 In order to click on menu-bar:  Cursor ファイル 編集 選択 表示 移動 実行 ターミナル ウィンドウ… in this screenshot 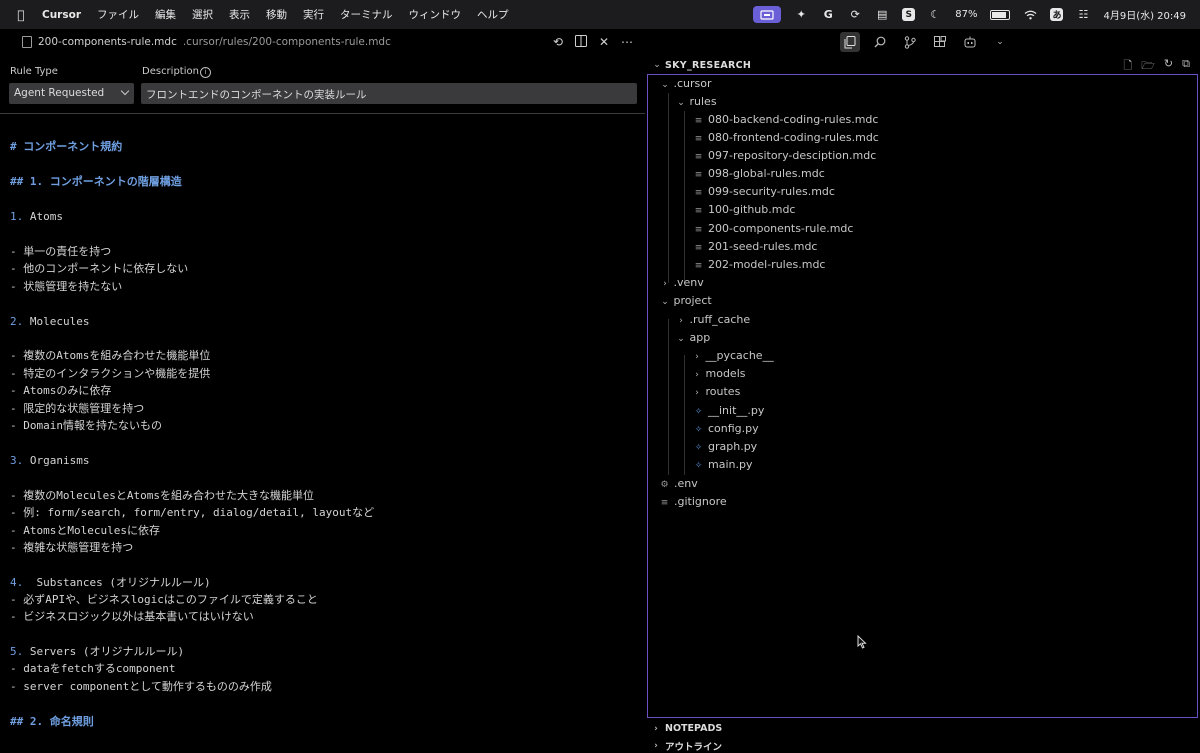, I will do `click(600, 14)`.